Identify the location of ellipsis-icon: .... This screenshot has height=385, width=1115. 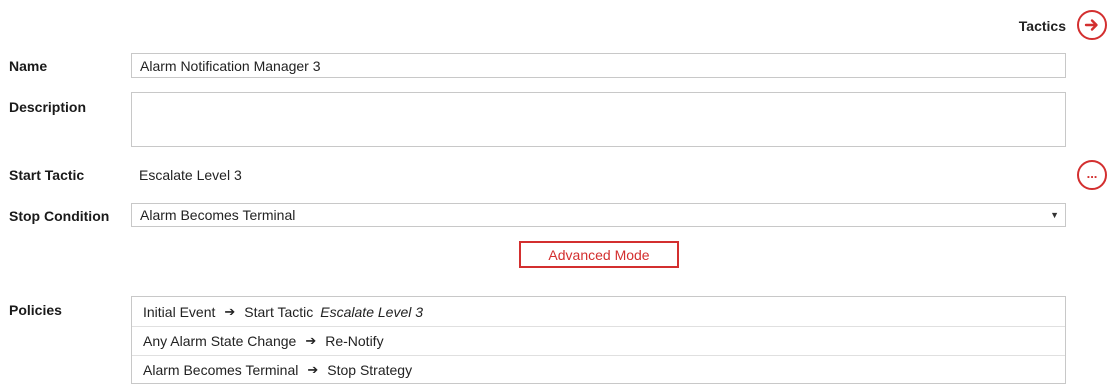
(1092, 173).